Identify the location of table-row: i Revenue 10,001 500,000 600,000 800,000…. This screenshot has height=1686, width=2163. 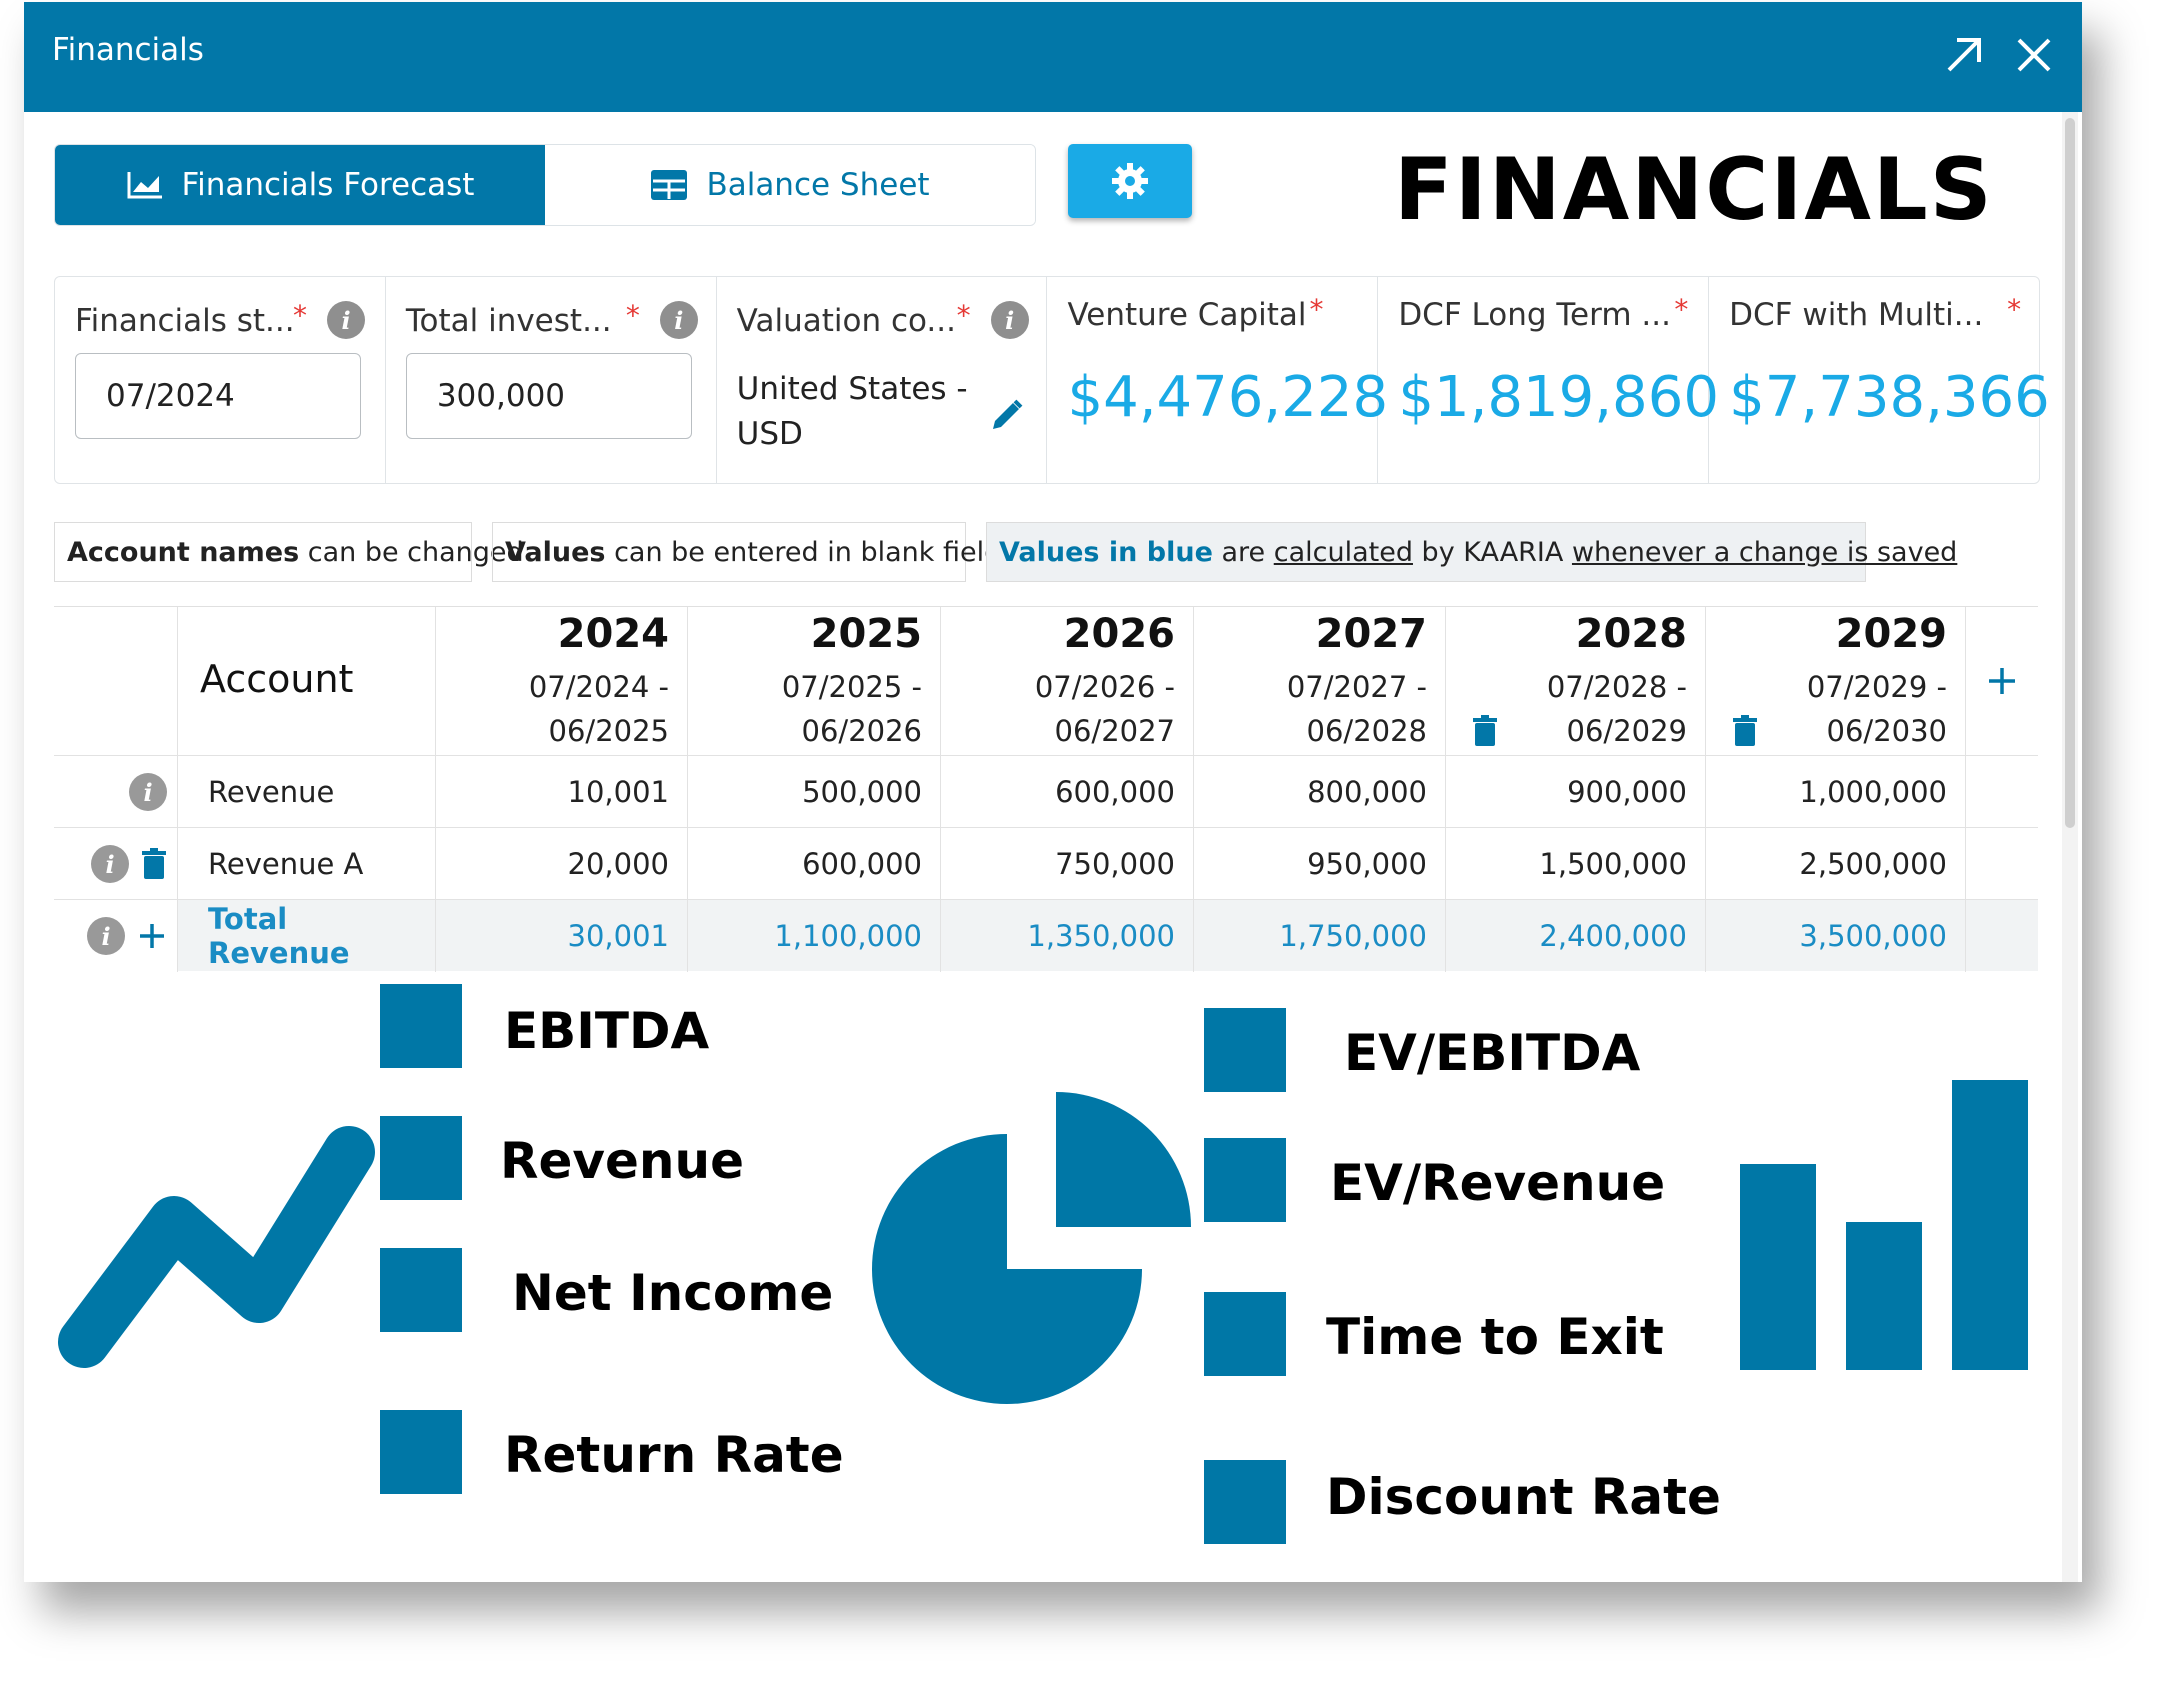
(1046, 791).